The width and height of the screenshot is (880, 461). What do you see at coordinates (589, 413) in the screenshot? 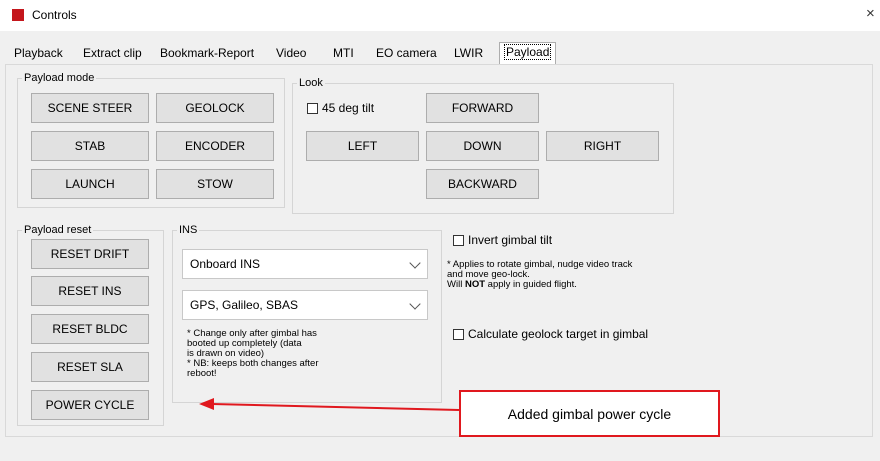
I see `annotation-callout: Added gimbal power cycle` at bounding box center [589, 413].